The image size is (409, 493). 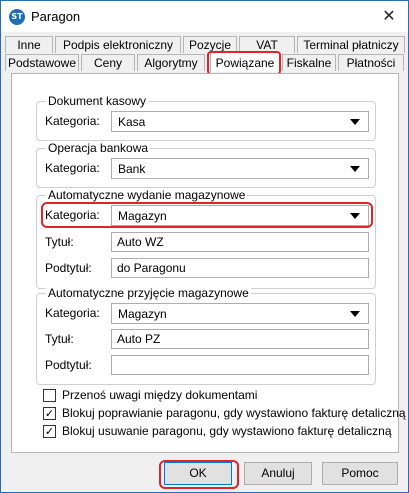 I want to click on kategoria-magazyn-pz-select: Magazyn, so click(x=240, y=313).